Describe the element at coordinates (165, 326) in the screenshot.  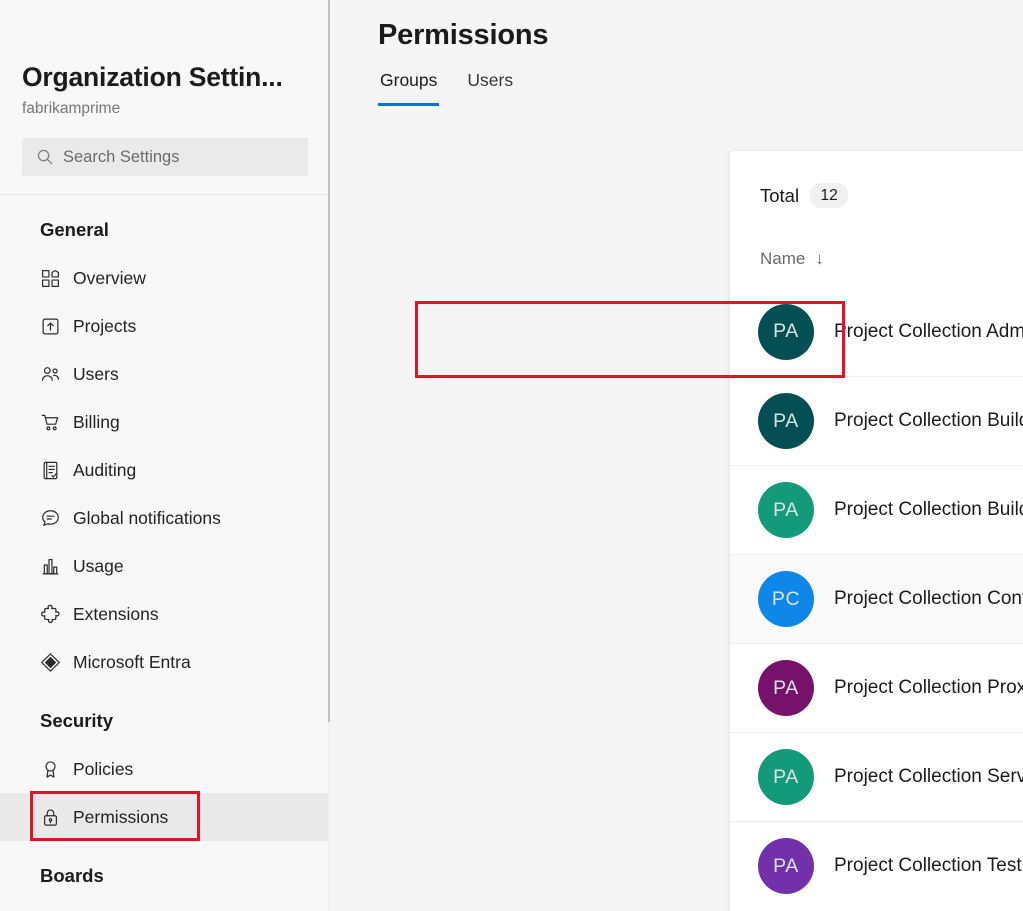
I see `sidebar-item-projects: Projects` at that location.